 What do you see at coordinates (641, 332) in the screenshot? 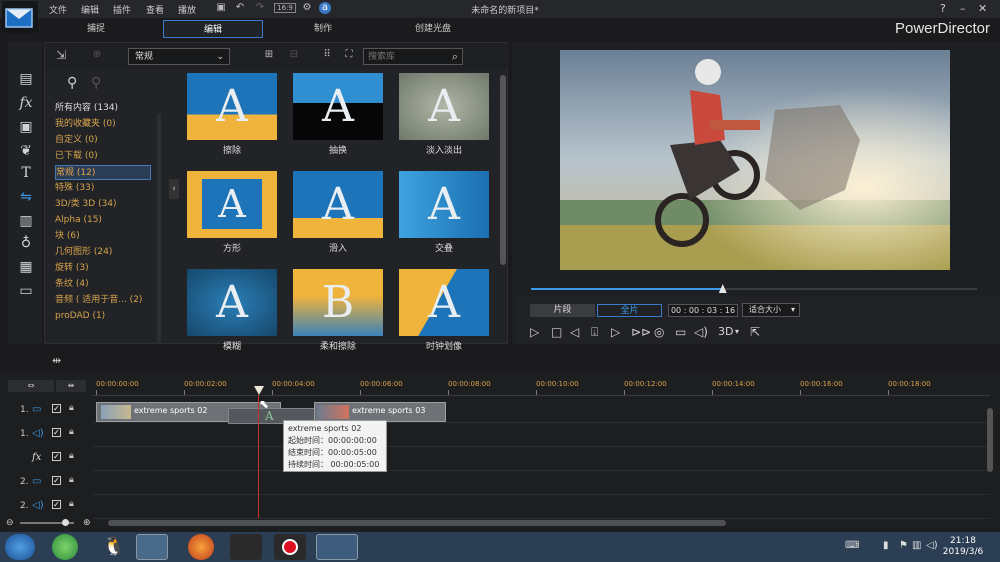
I see `fast-forward-icon: ⊳⊳` at bounding box center [641, 332].